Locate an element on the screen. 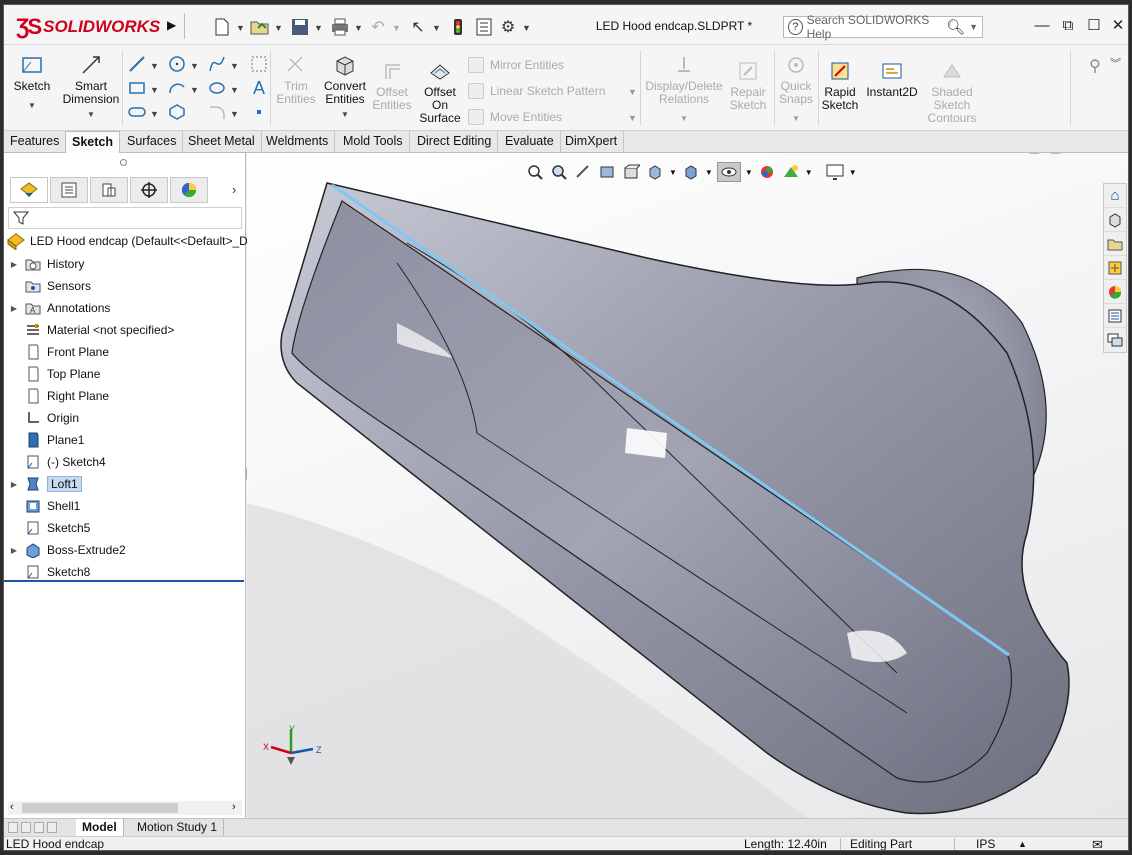 The height and width of the screenshot is (855, 1132). configuration-manager-tab-icon is located at coordinates (109, 190).